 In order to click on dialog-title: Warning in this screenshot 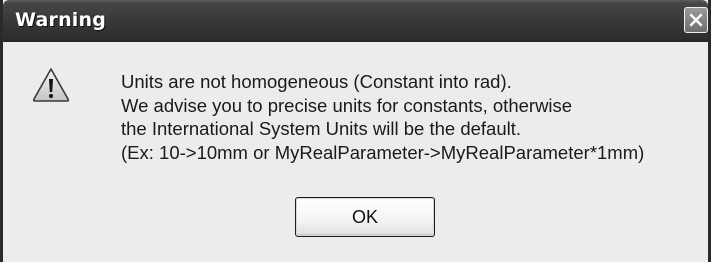, I will do `click(61, 20)`.